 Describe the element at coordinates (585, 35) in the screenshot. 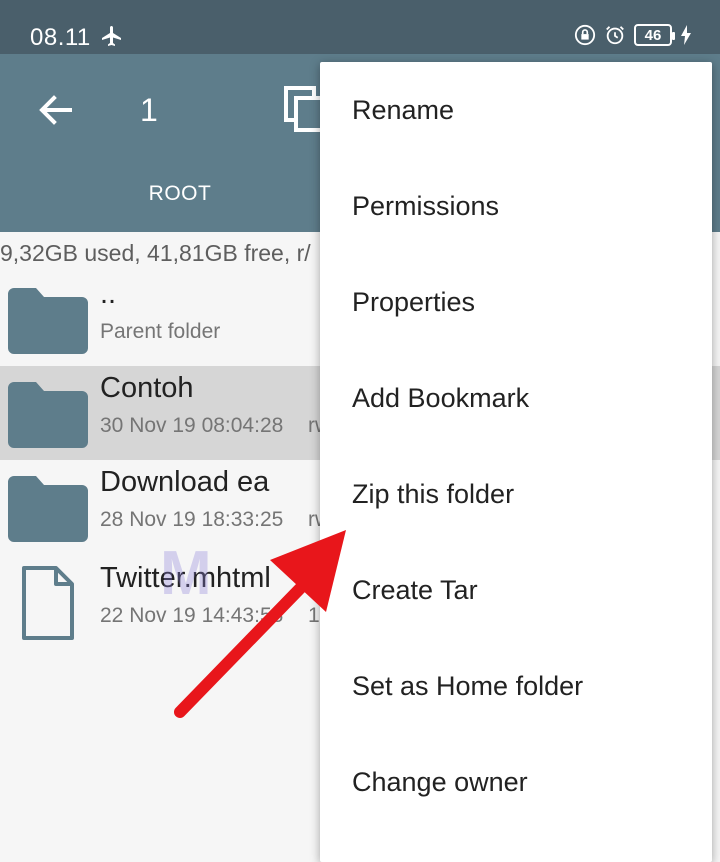

I see `lock-rotation-icon` at that location.